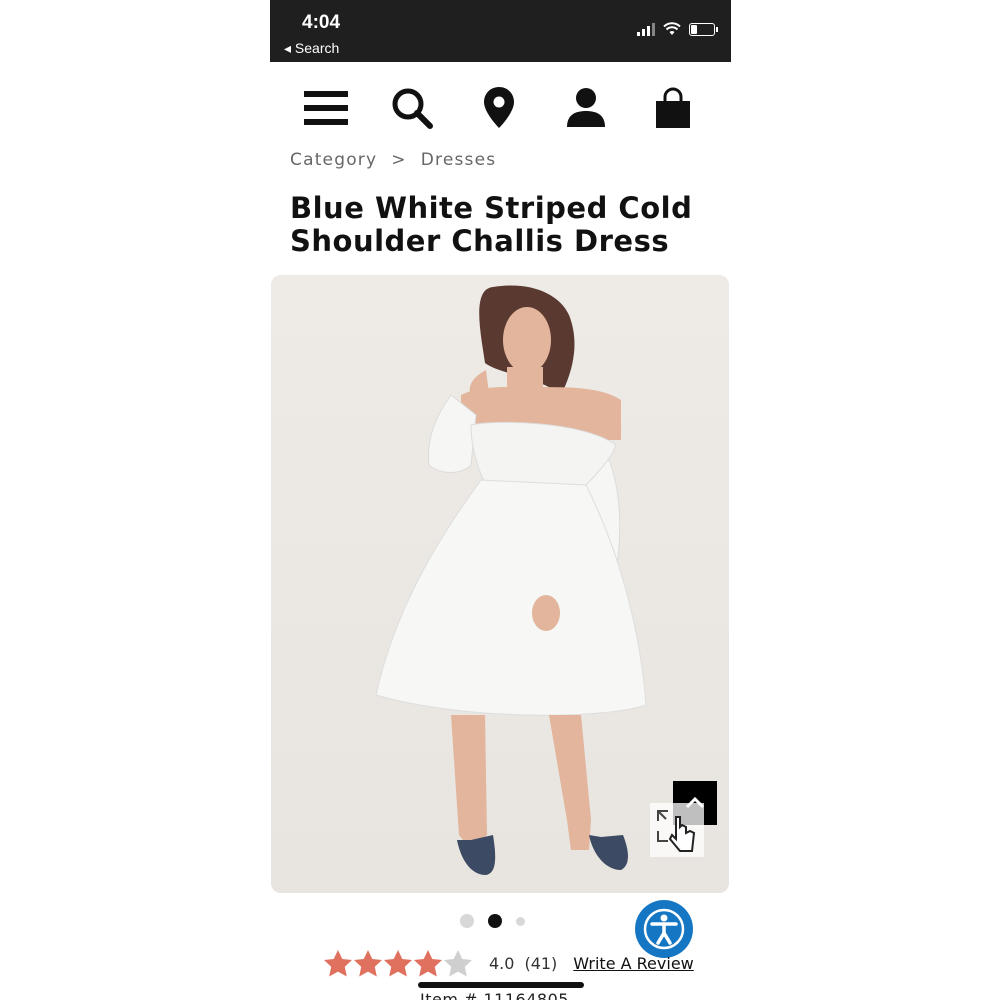 This screenshot has height=1000, width=1000. I want to click on home-indicator, so click(501, 985).